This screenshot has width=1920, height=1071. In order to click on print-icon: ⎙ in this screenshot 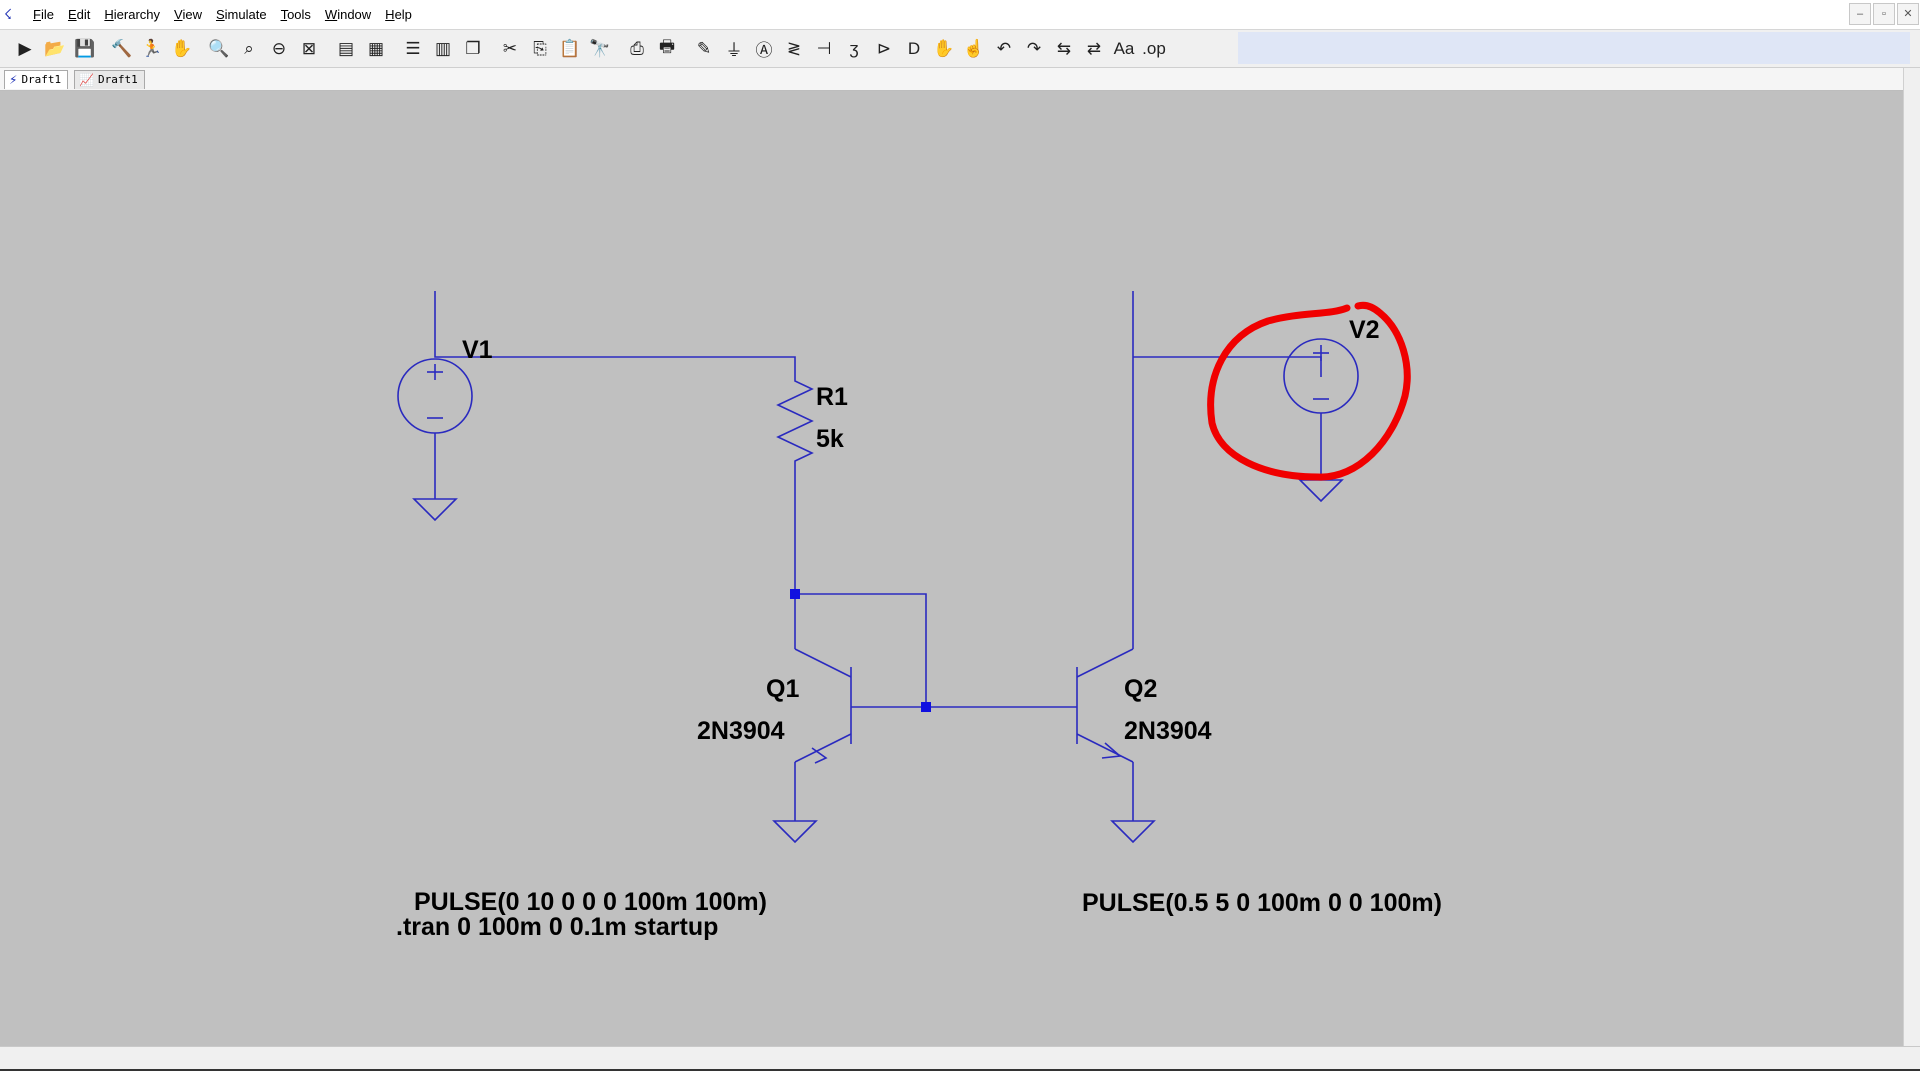, I will do `click(637, 49)`.